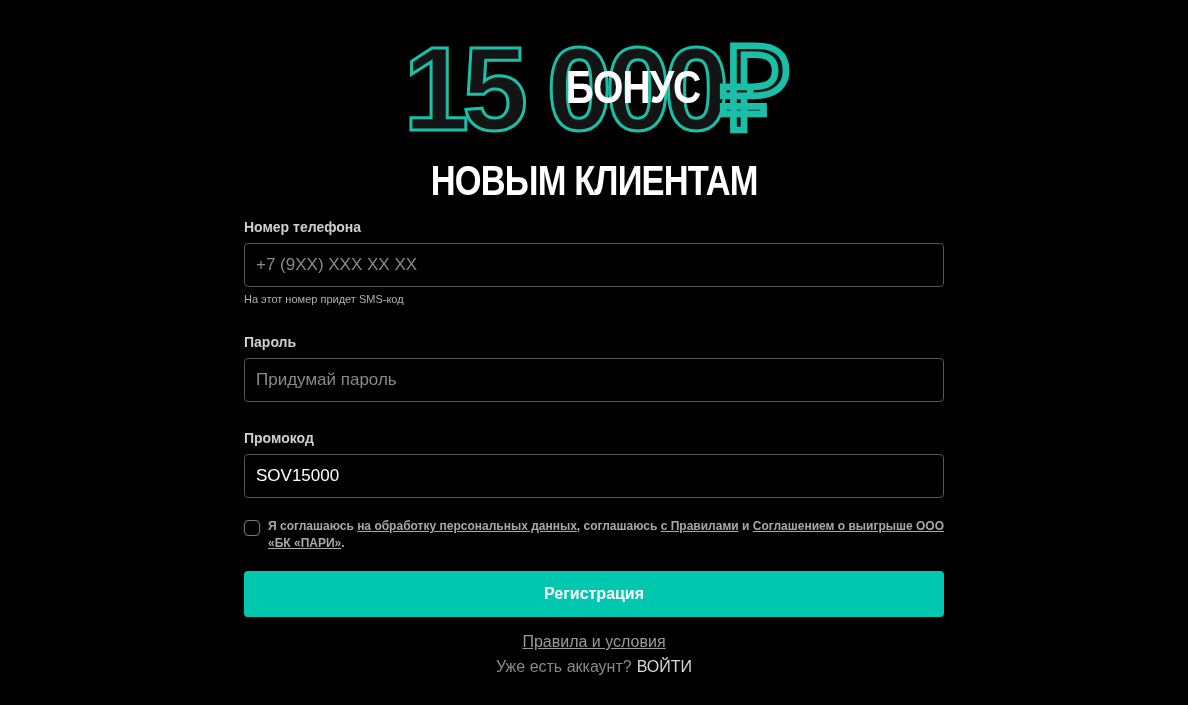 Image resolution: width=1188 pixels, height=705 pixels. What do you see at coordinates (594, 265) in the screenshot?
I see `input-field: +7 (9XX) XXX XX XX` at bounding box center [594, 265].